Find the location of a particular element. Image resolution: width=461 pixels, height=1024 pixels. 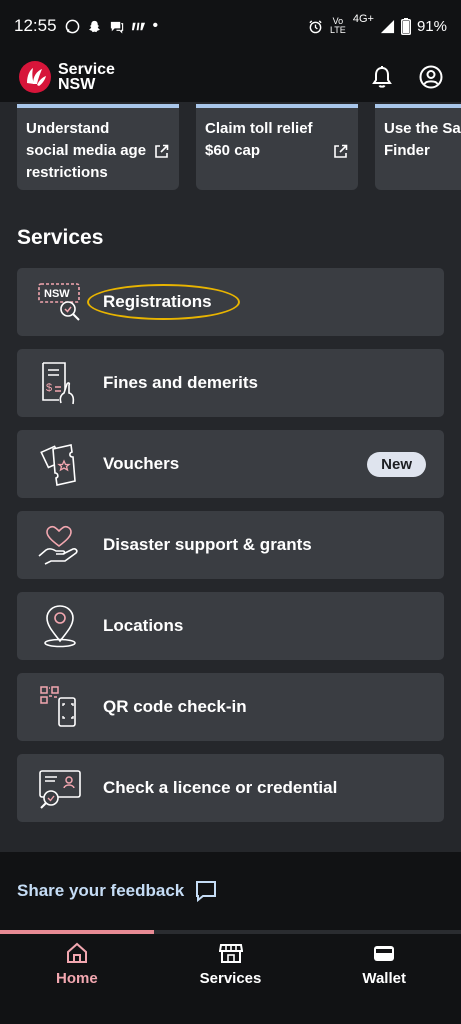

feedback-link: Share your feedback is located at coordinates (230, 891).